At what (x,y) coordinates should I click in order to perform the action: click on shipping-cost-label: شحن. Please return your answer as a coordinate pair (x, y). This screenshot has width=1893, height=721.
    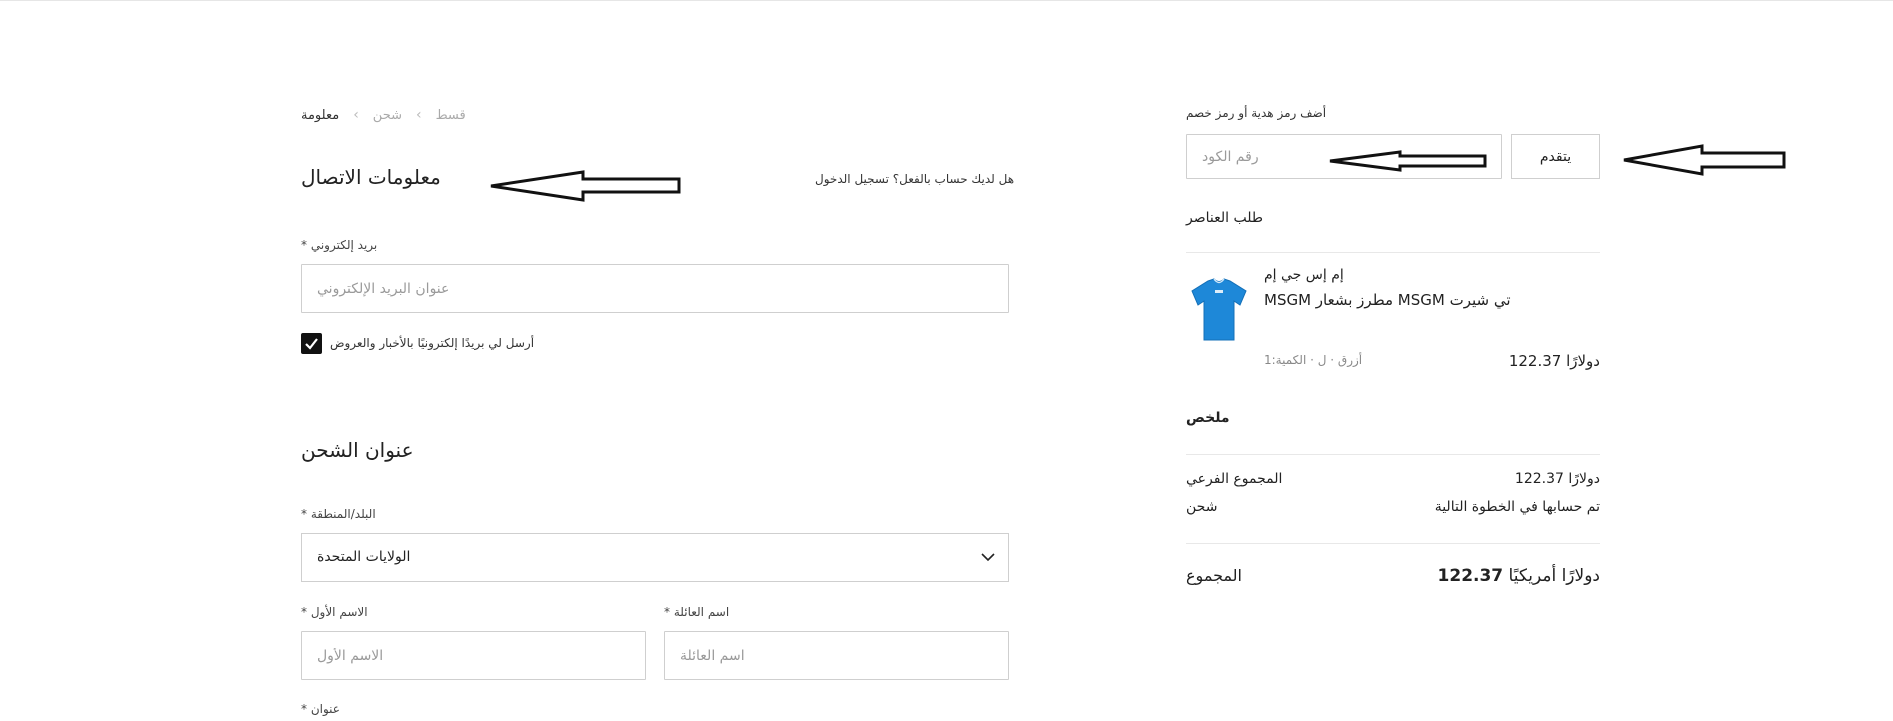
    Looking at the image, I should click on (1202, 507).